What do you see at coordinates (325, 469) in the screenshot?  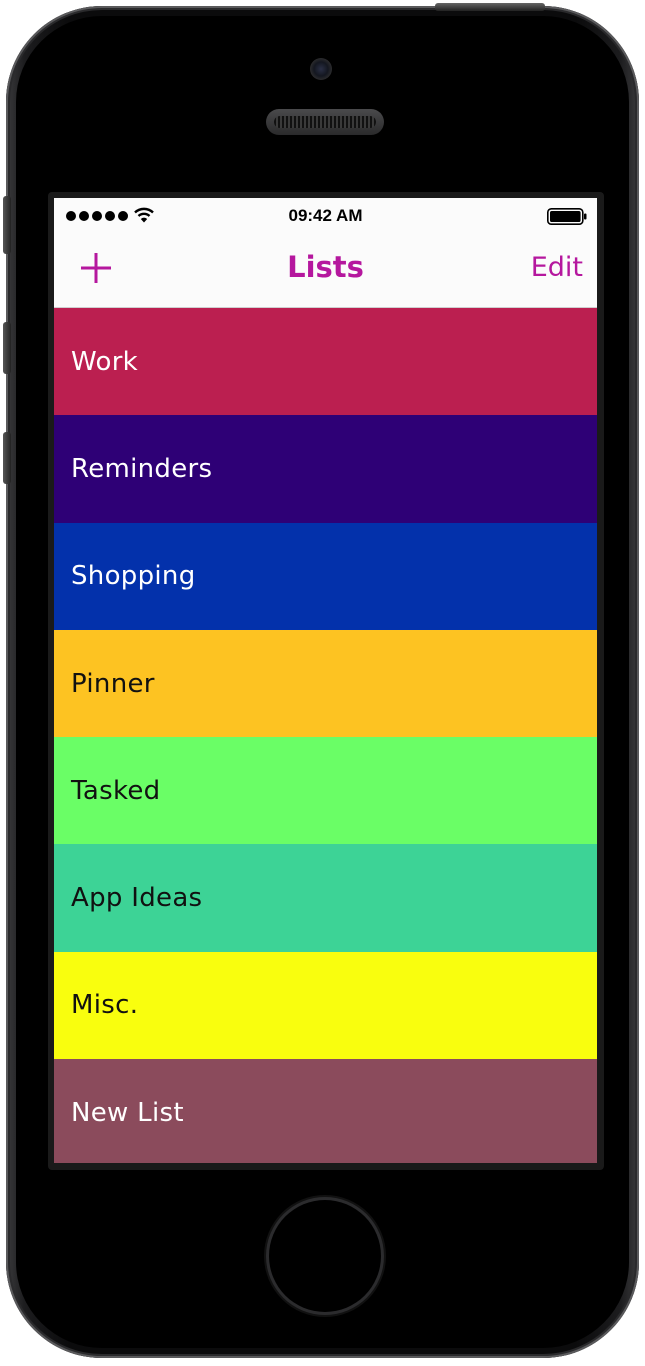 I see `list-item-reminders: Reminders` at bounding box center [325, 469].